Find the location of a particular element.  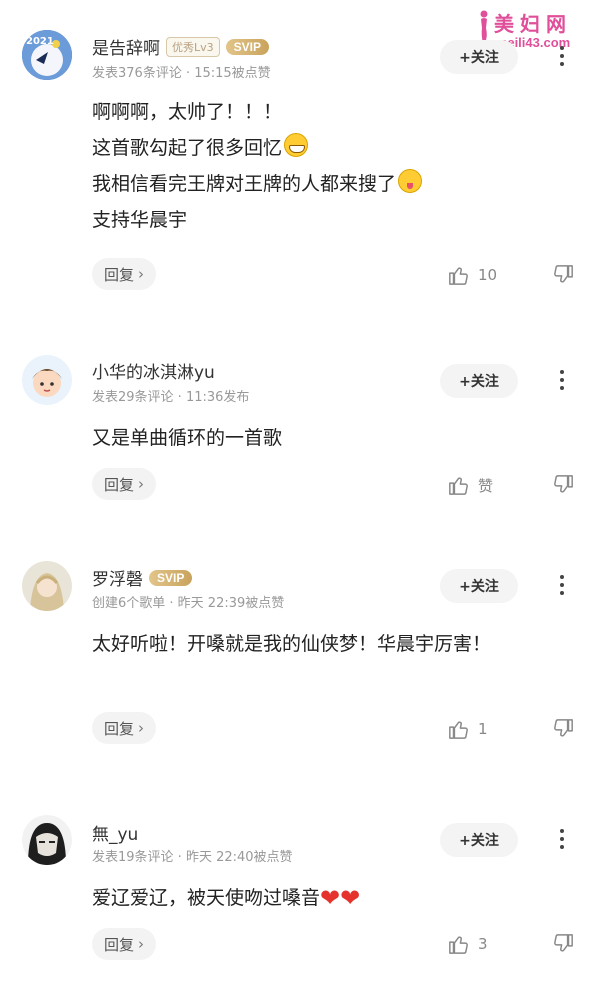

comment-meta: 创建6个歌单 · 昨天 22:39被点赞 is located at coordinates (188, 603).